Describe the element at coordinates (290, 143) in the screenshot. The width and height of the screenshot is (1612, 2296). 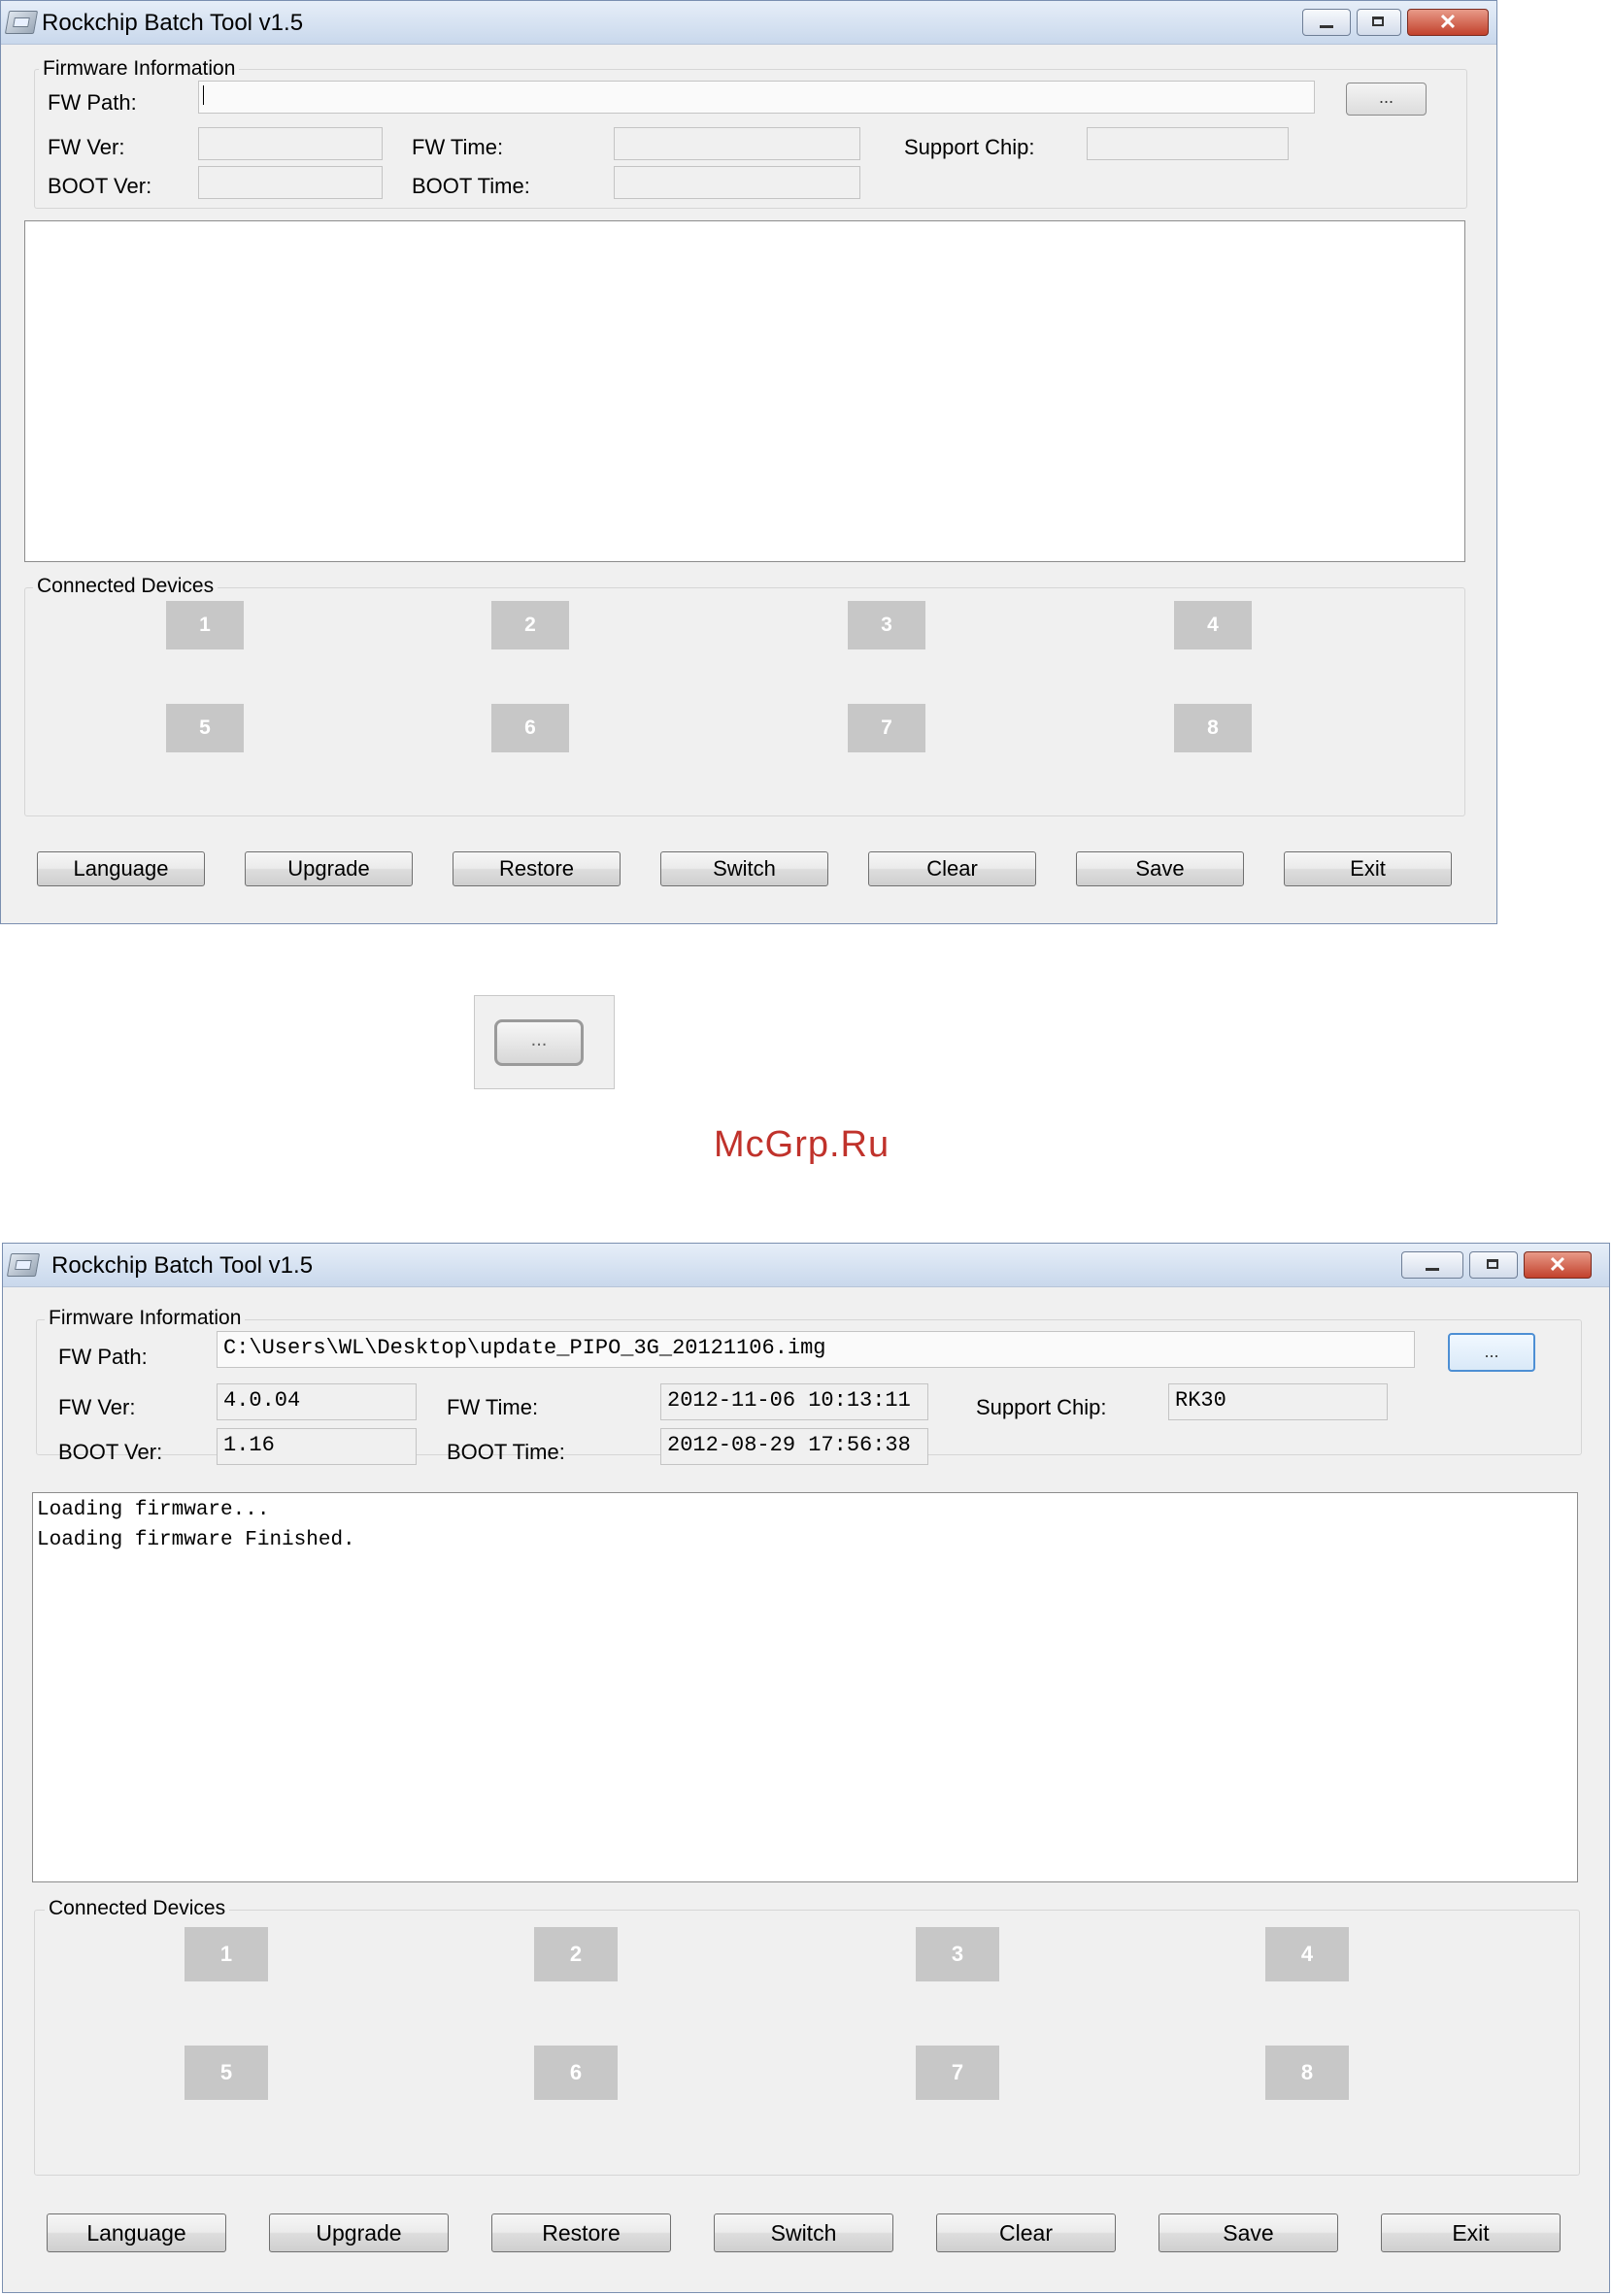
I see `fw-ver-field` at that location.